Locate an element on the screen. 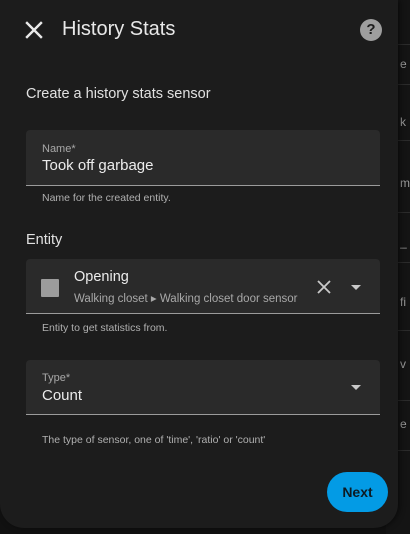 Image resolution: width=410 pixels, height=534 pixels. background-text: v is located at coordinates (403, 364).